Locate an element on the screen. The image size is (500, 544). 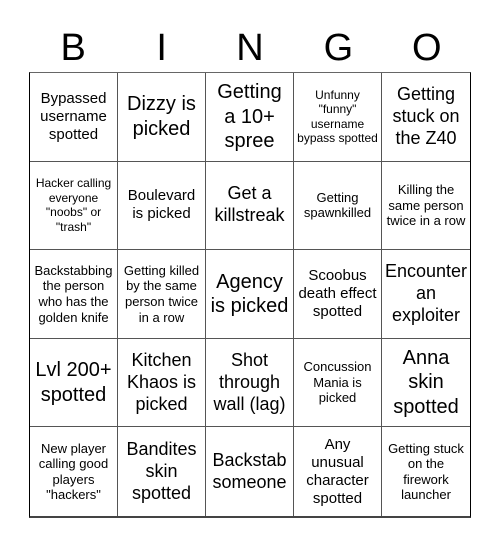
bingo-cell: Anna skin spotted is located at coordinates (426, 383).